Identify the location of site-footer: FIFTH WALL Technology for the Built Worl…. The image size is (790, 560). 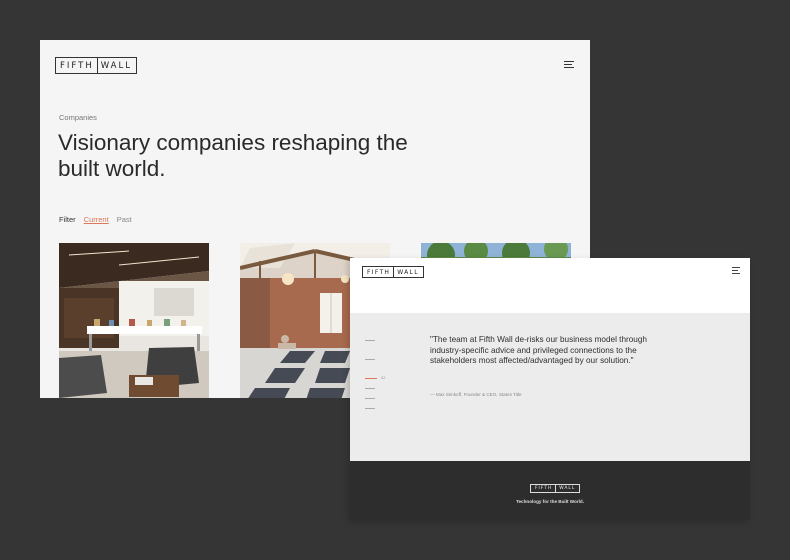
(550, 490).